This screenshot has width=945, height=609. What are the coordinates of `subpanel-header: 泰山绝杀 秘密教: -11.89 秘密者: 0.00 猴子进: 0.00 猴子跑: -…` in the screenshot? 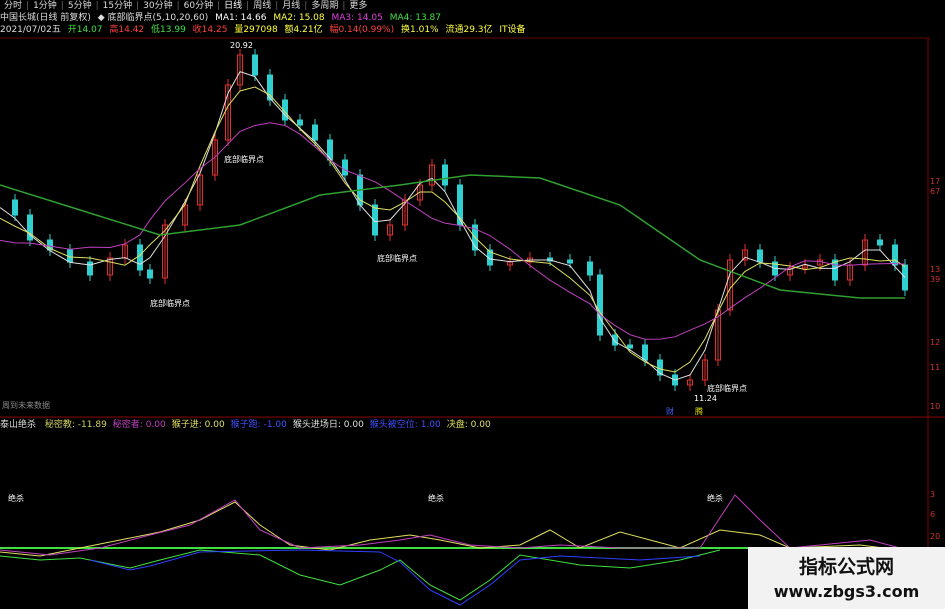 It's located at (248, 425).